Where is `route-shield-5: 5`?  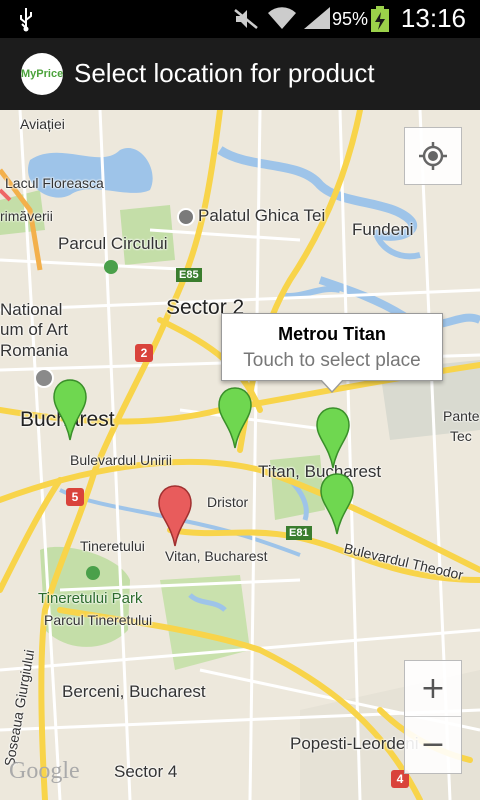
route-shield-5: 5 is located at coordinates (75, 497).